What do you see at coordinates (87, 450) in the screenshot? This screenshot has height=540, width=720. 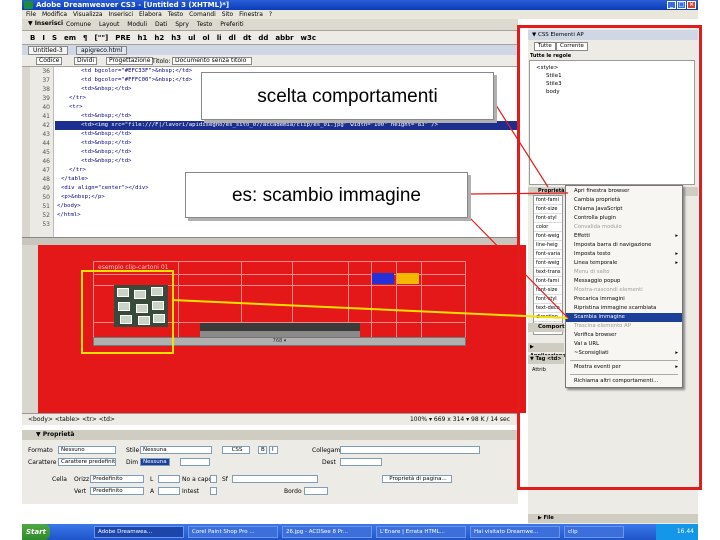 I see `formato-select: Nessuno` at bounding box center [87, 450].